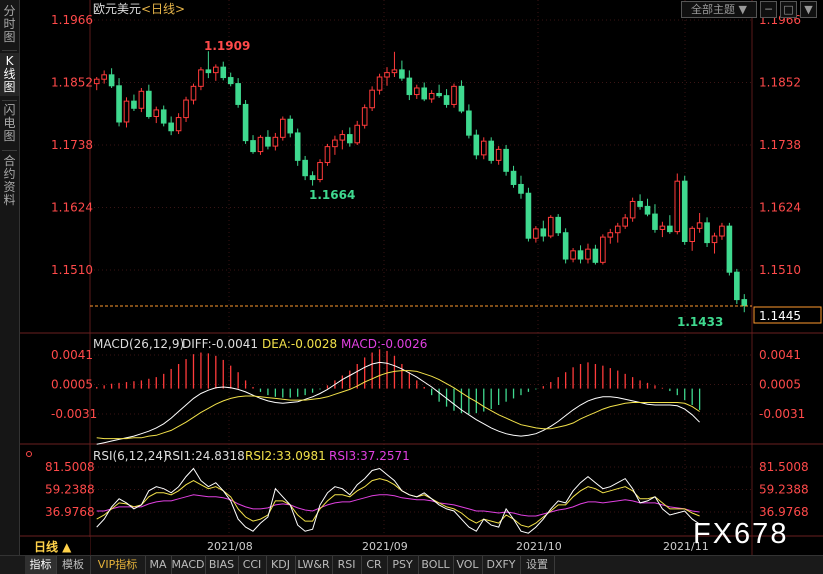 This screenshot has width=823, height=574. What do you see at coordinates (347, 565) in the screenshot?
I see `indicator-tab: RSI` at bounding box center [347, 565].